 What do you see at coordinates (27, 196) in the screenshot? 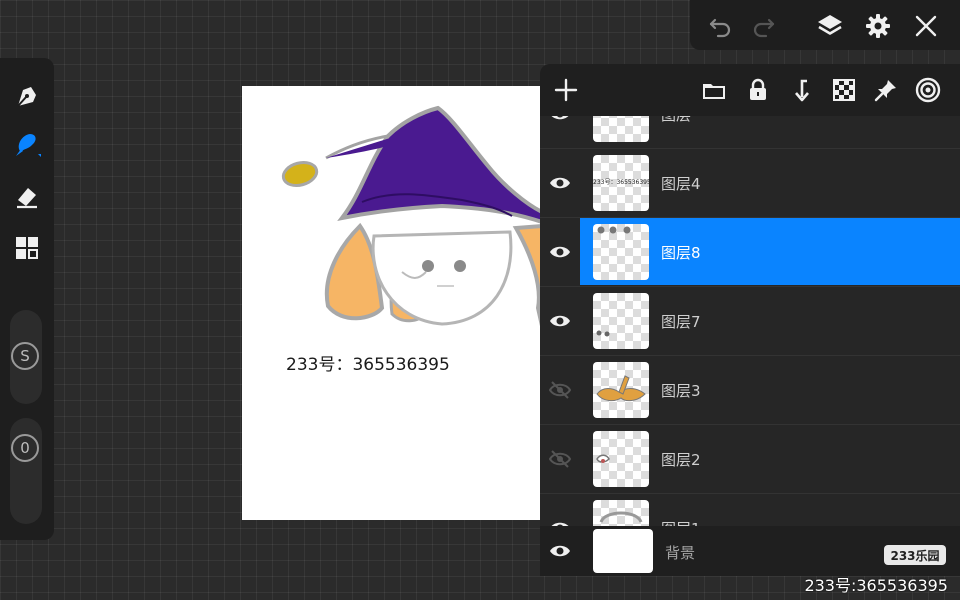
I see `eraser-icon` at bounding box center [27, 196].